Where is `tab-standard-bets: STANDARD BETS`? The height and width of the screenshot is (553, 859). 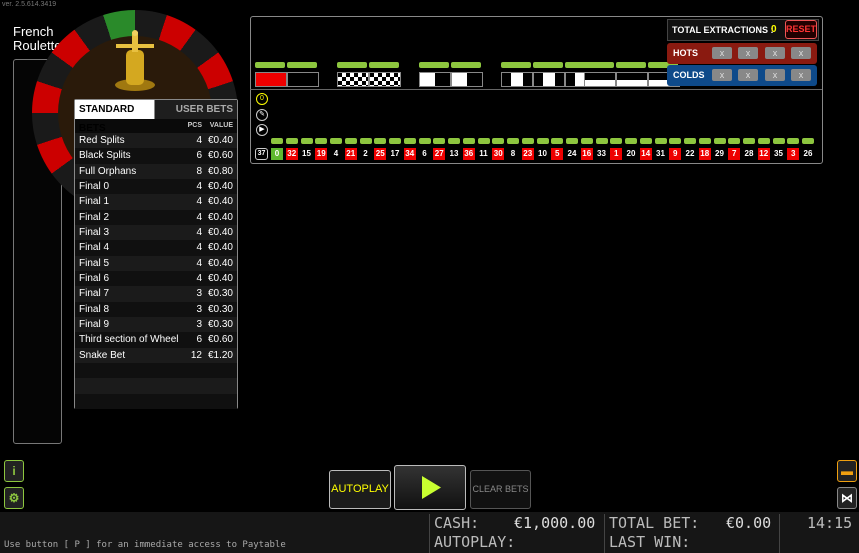 tab-standard-bets: STANDARD BETS is located at coordinates (114, 117).